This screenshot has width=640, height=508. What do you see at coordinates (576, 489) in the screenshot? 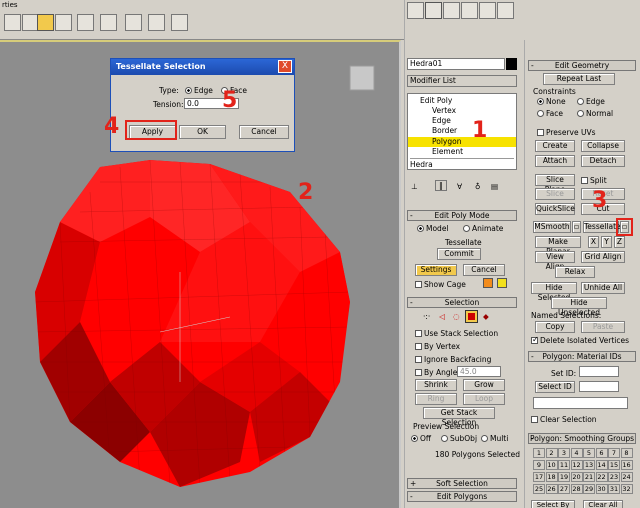
I see `smoothing-group-button: 28` at bounding box center [576, 489].